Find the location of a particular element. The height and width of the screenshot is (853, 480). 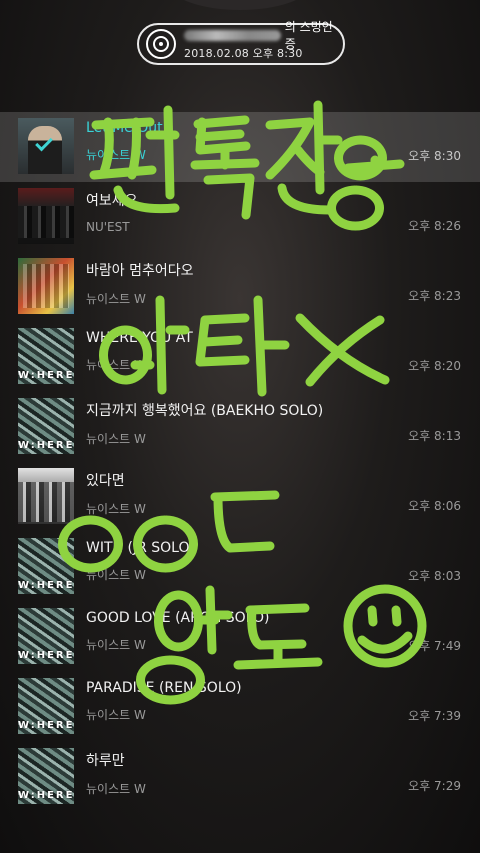

track-row: W:HERE WHERE YOU AT 뉴이스트 W 오후 8:20 is located at coordinates (240, 357).